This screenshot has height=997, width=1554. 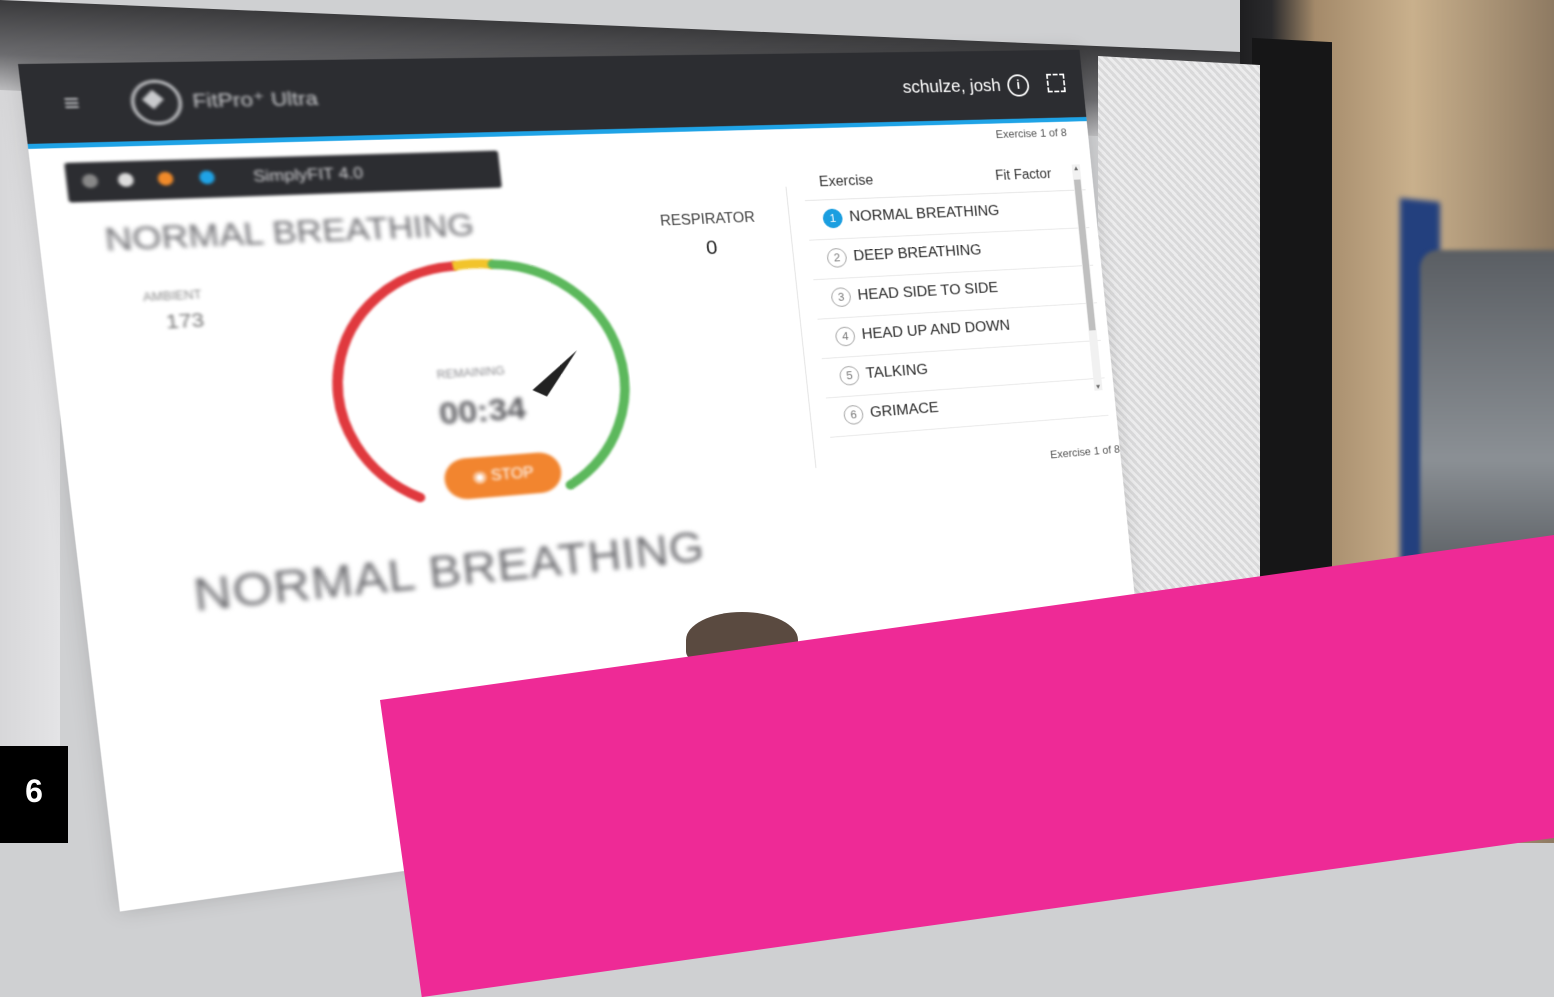 What do you see at coordinates (512, 475) in the screenshot?
I see `stop-label: STOP` at bounding box center [512, 475].